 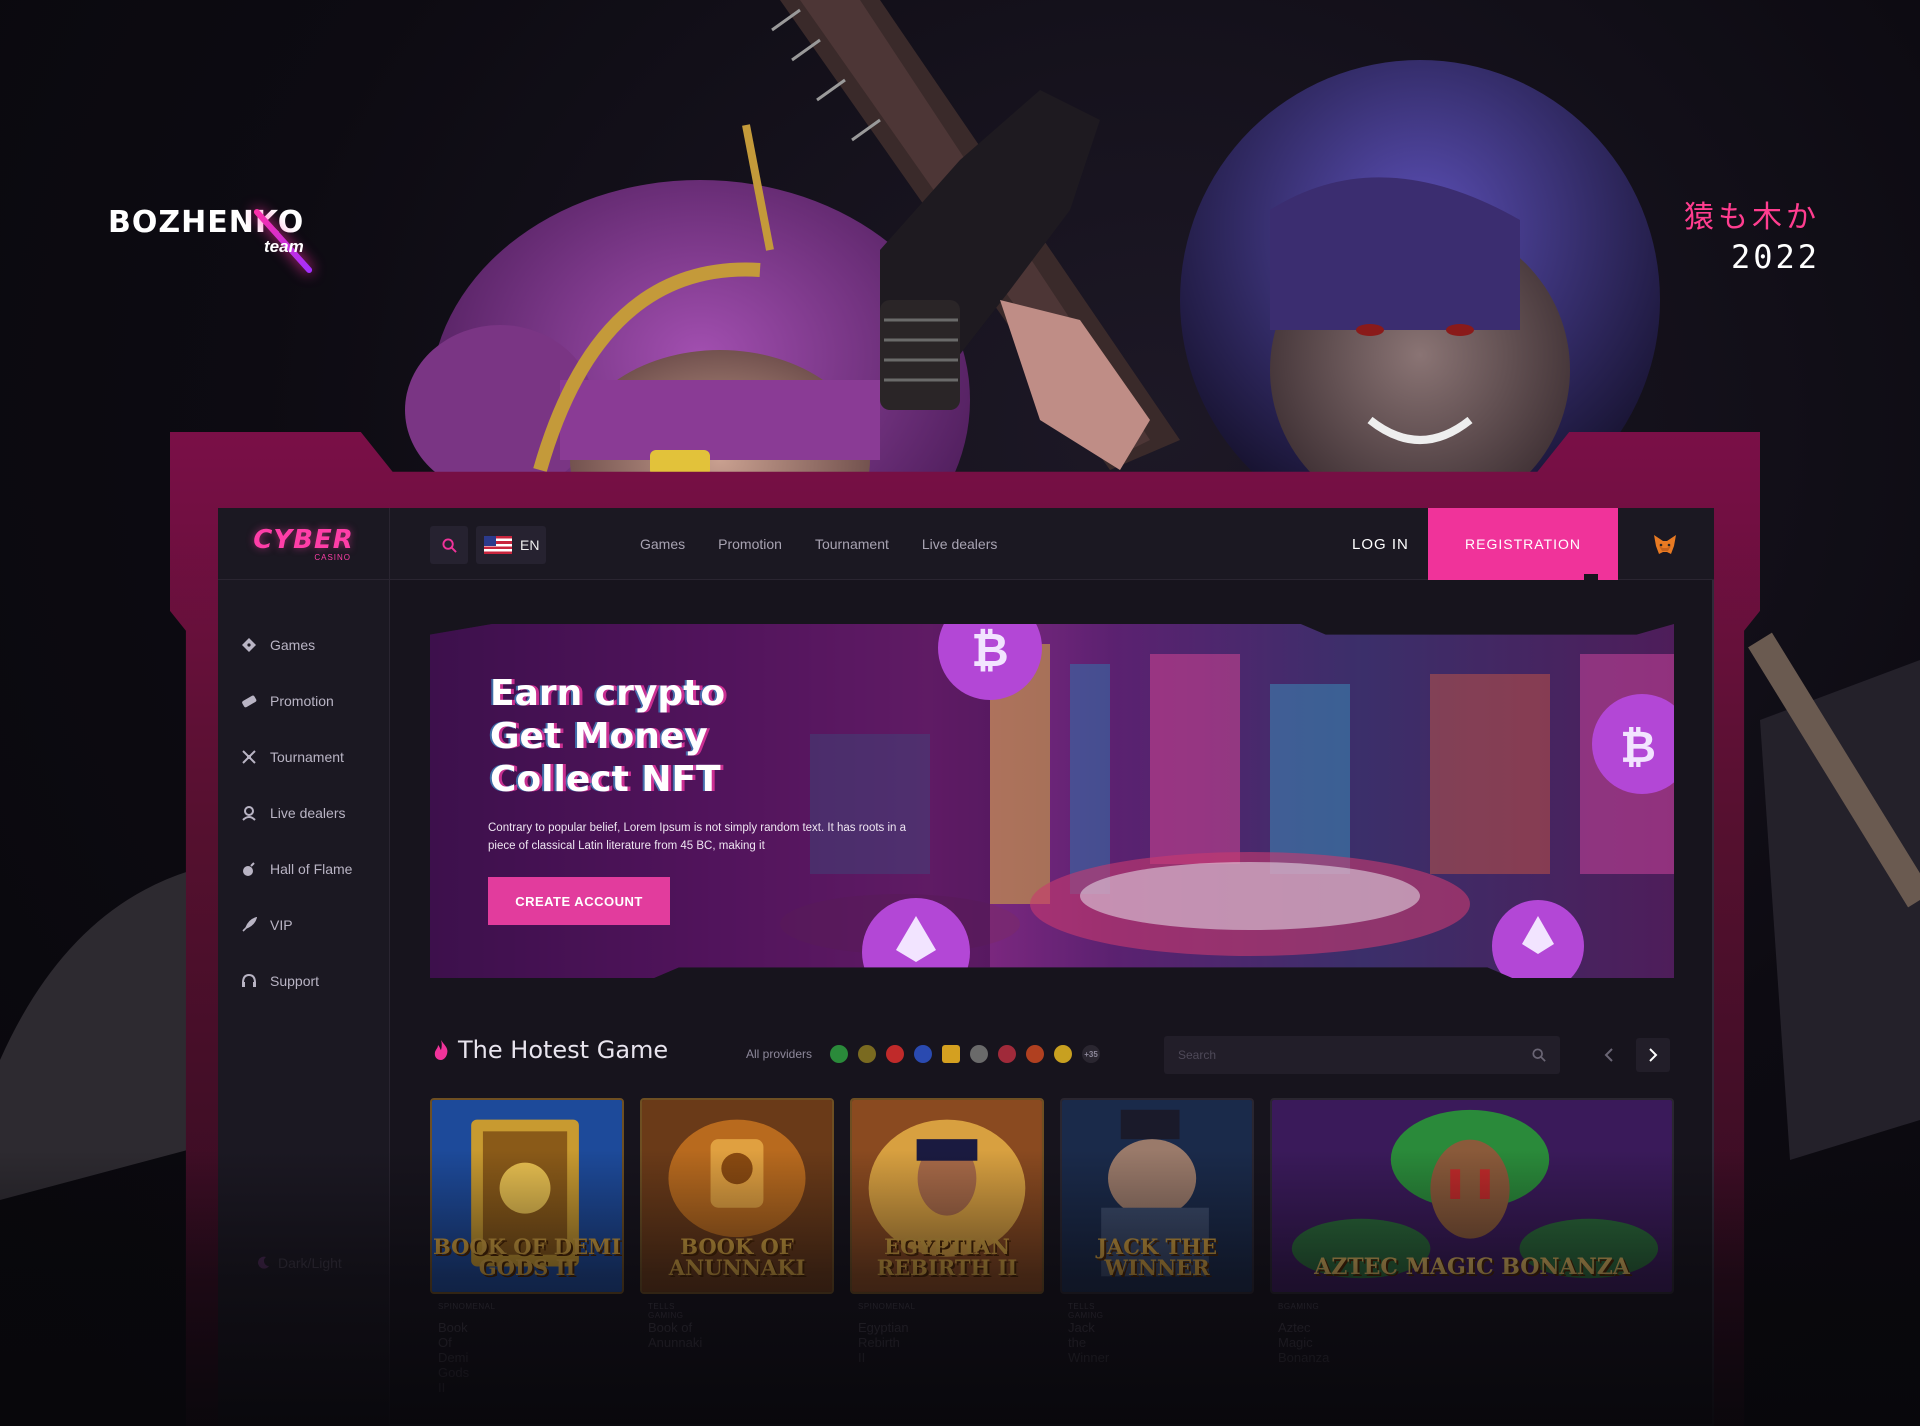 I want to click on sidebar-item-label: Live dealers, so click(x=308, y=813).